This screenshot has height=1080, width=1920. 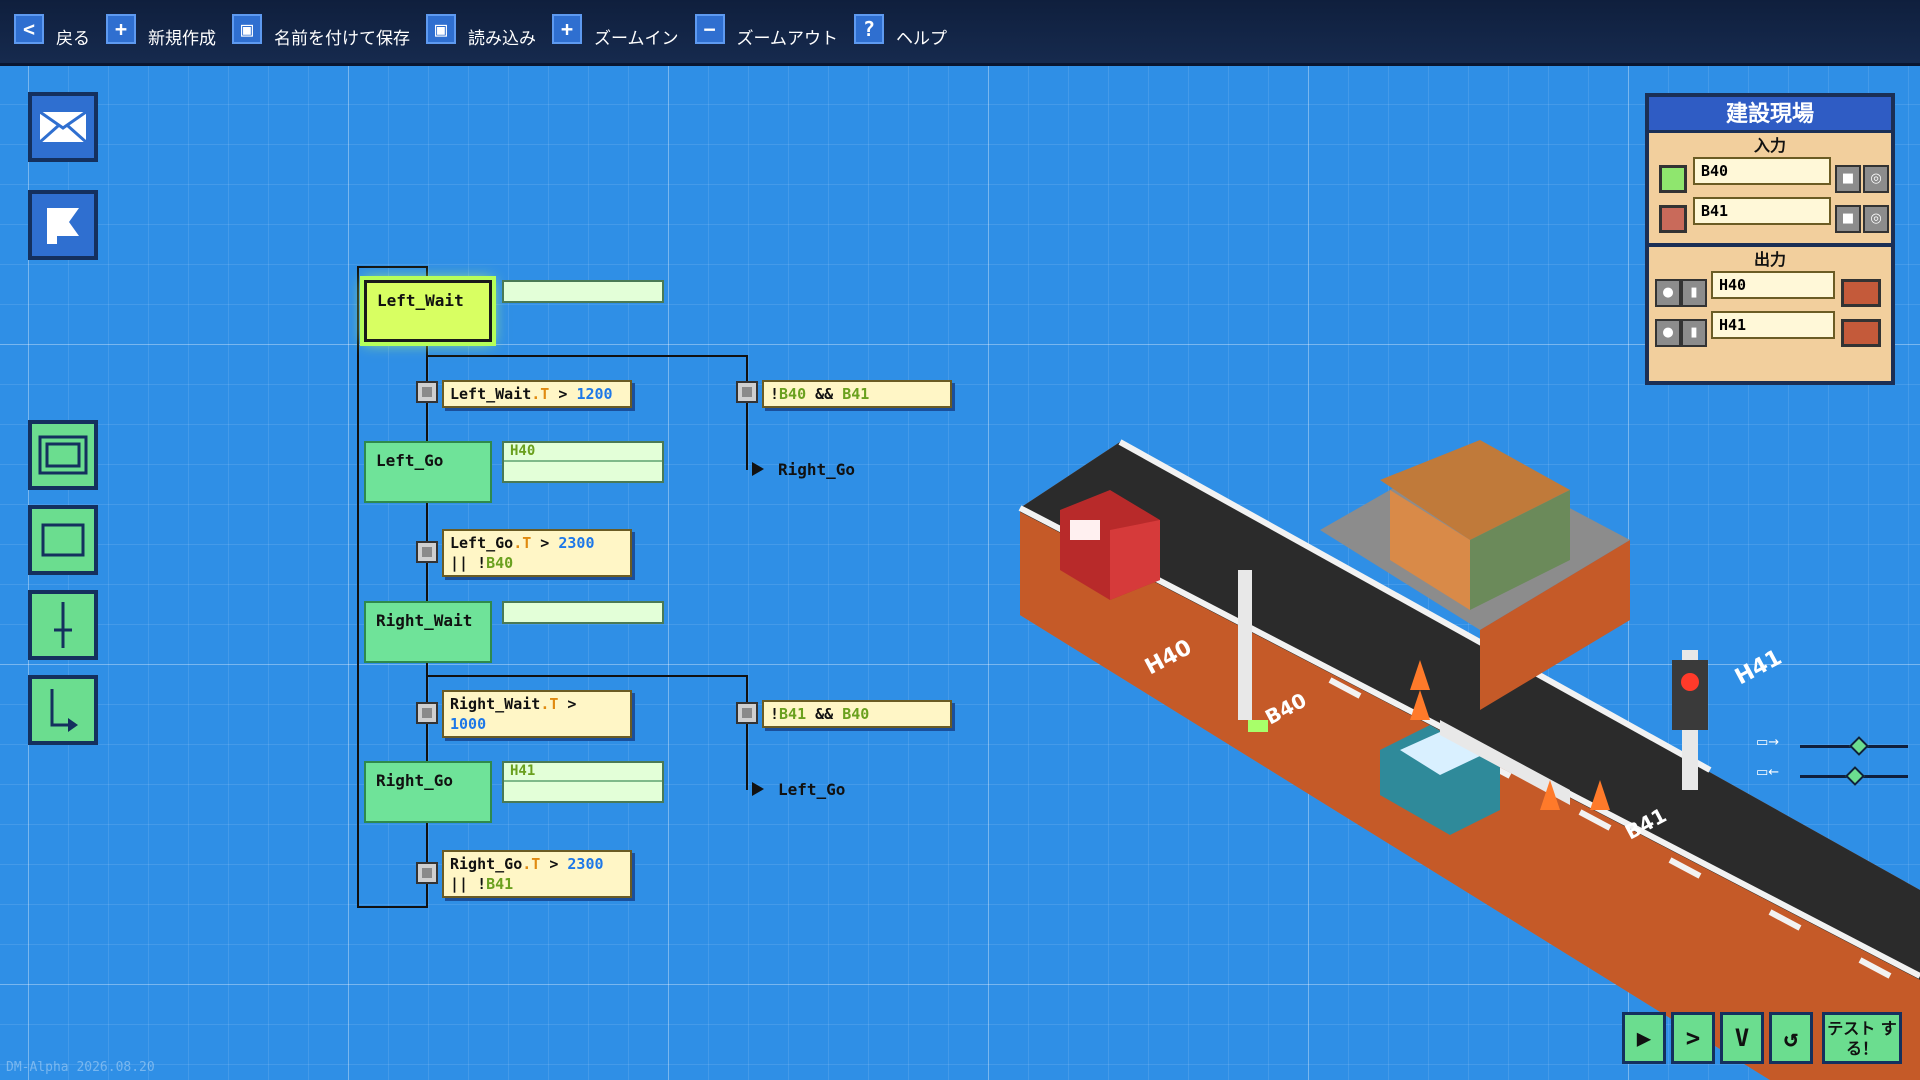 I want to click on car-icon: ■, so click(x=1848, y=219).